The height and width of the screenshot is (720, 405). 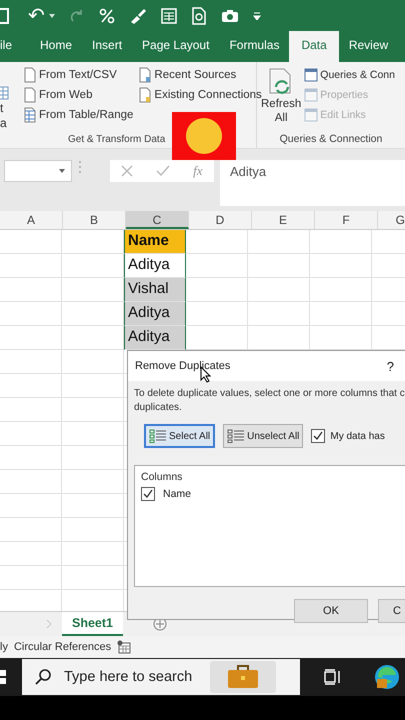 What do you see at coordinates (243, 677) in the screenshot?
I see `briefcase-icon` at bounding box center [243, 677].